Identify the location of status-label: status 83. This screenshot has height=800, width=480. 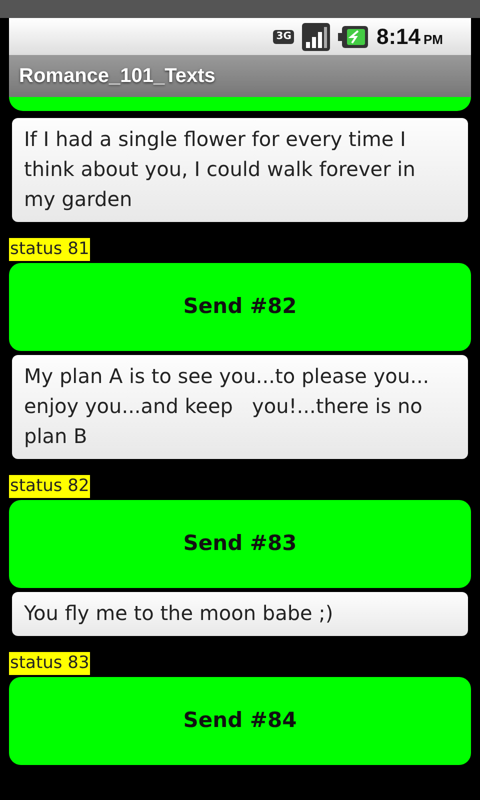
(49, 663).